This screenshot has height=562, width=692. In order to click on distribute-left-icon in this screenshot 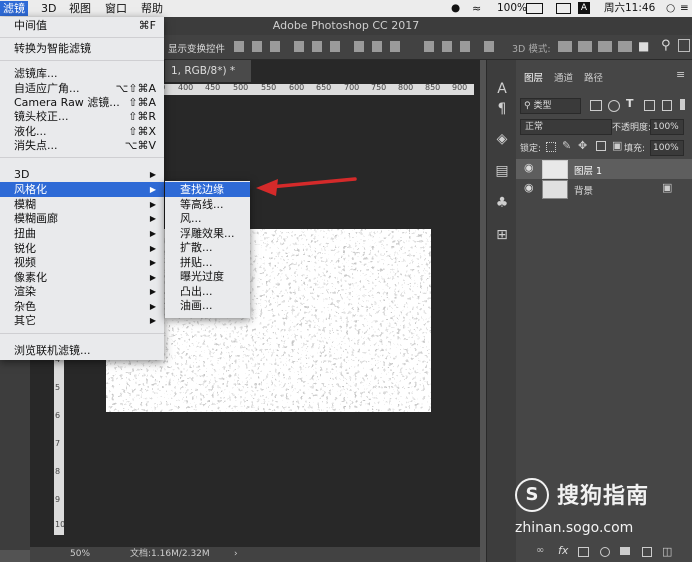, I will do `click(429, 46)`.